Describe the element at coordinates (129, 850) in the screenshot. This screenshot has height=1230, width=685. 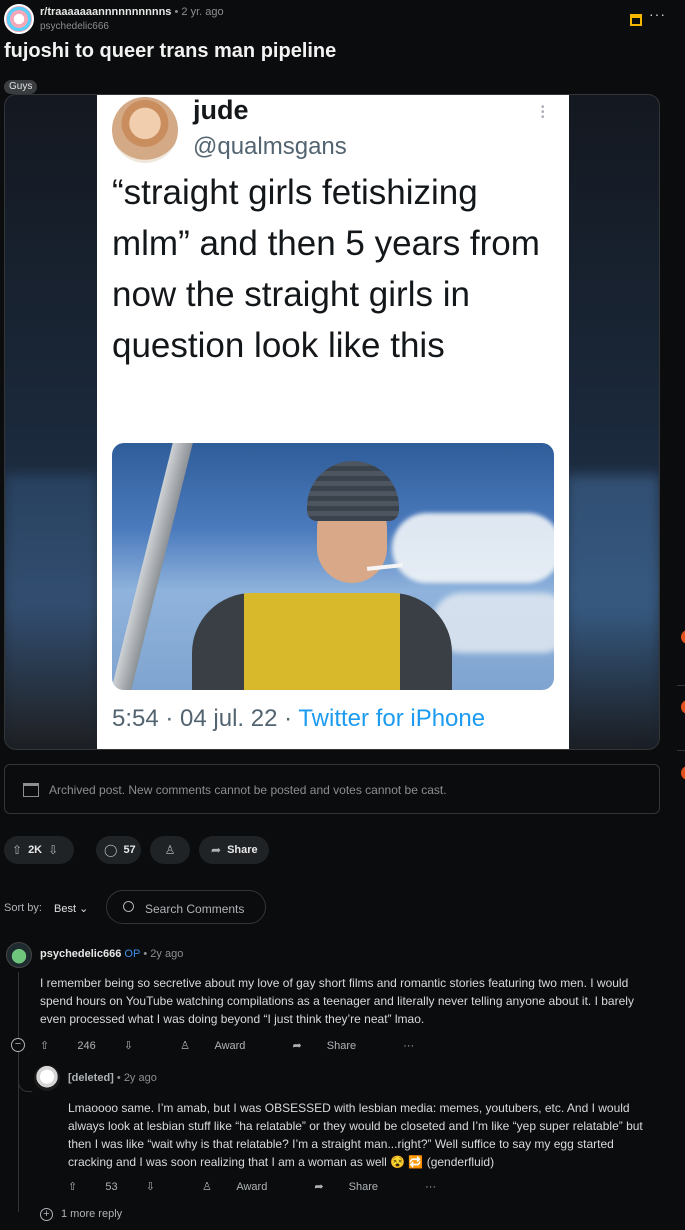
I see `comment-count: 57` at that location.